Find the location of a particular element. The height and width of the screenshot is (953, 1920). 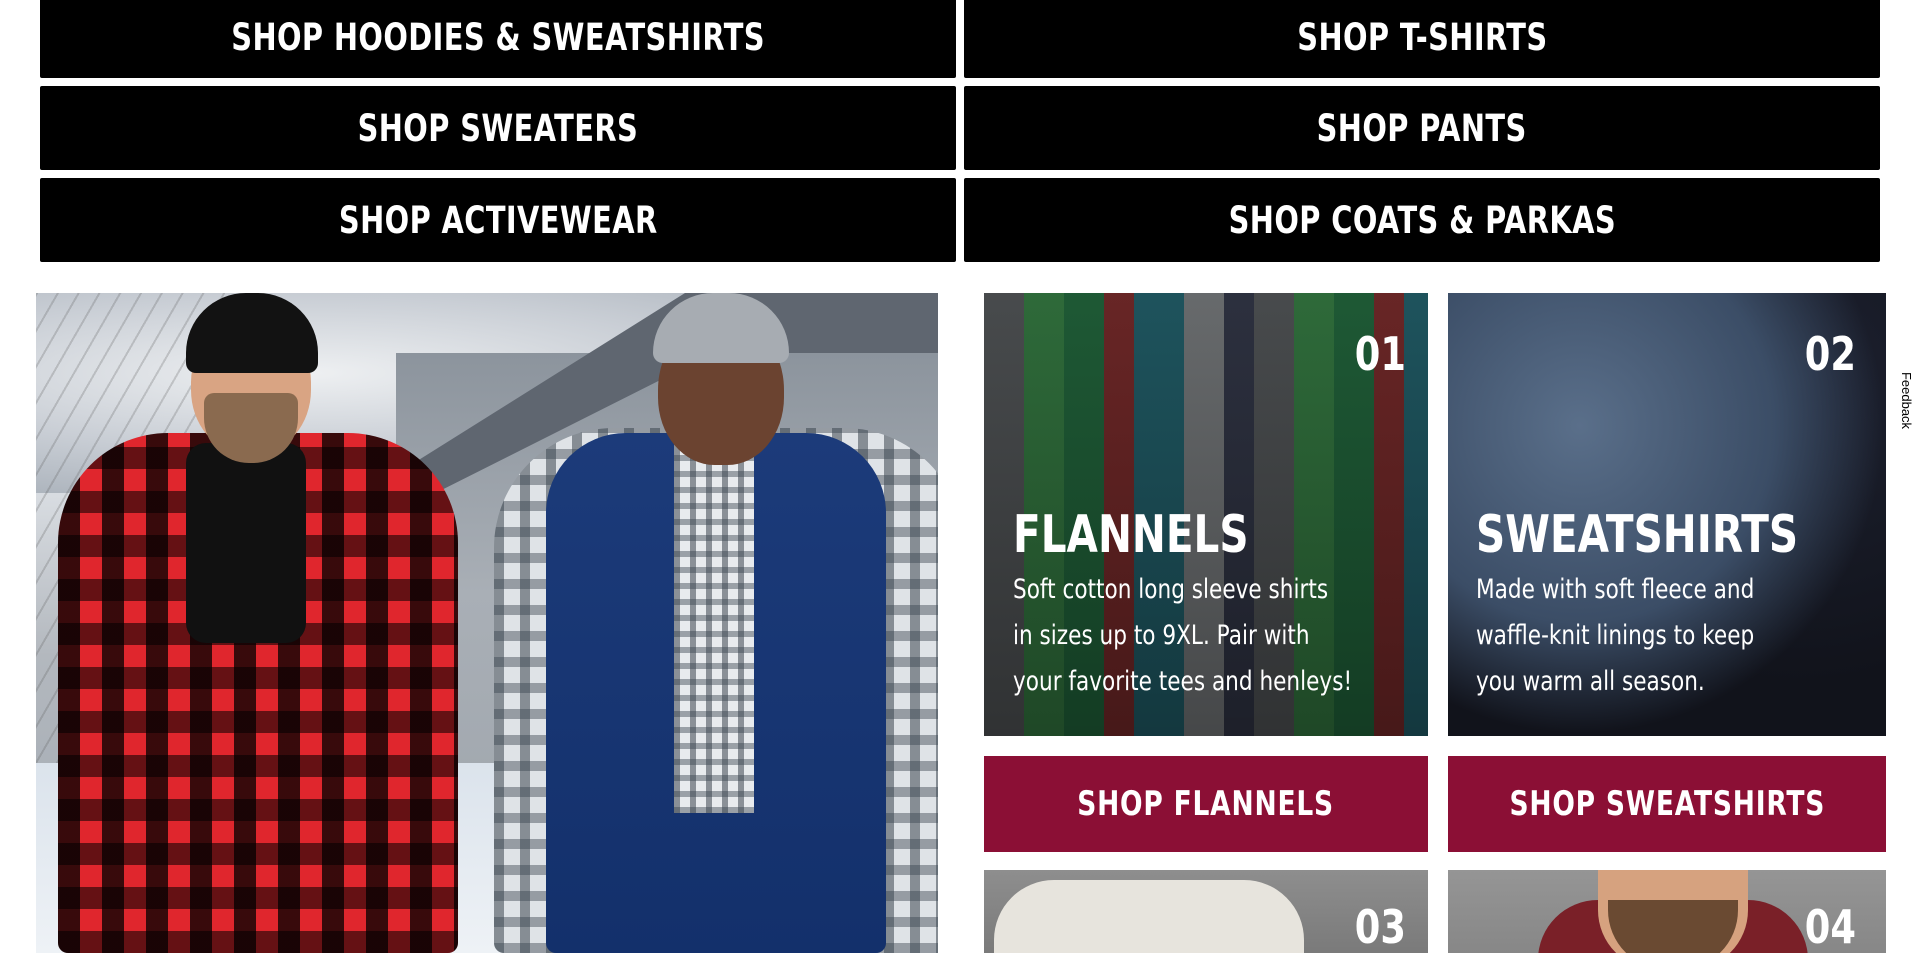

tile-description-line: Made with soft fleece and is located at coordinates (1615, 589).